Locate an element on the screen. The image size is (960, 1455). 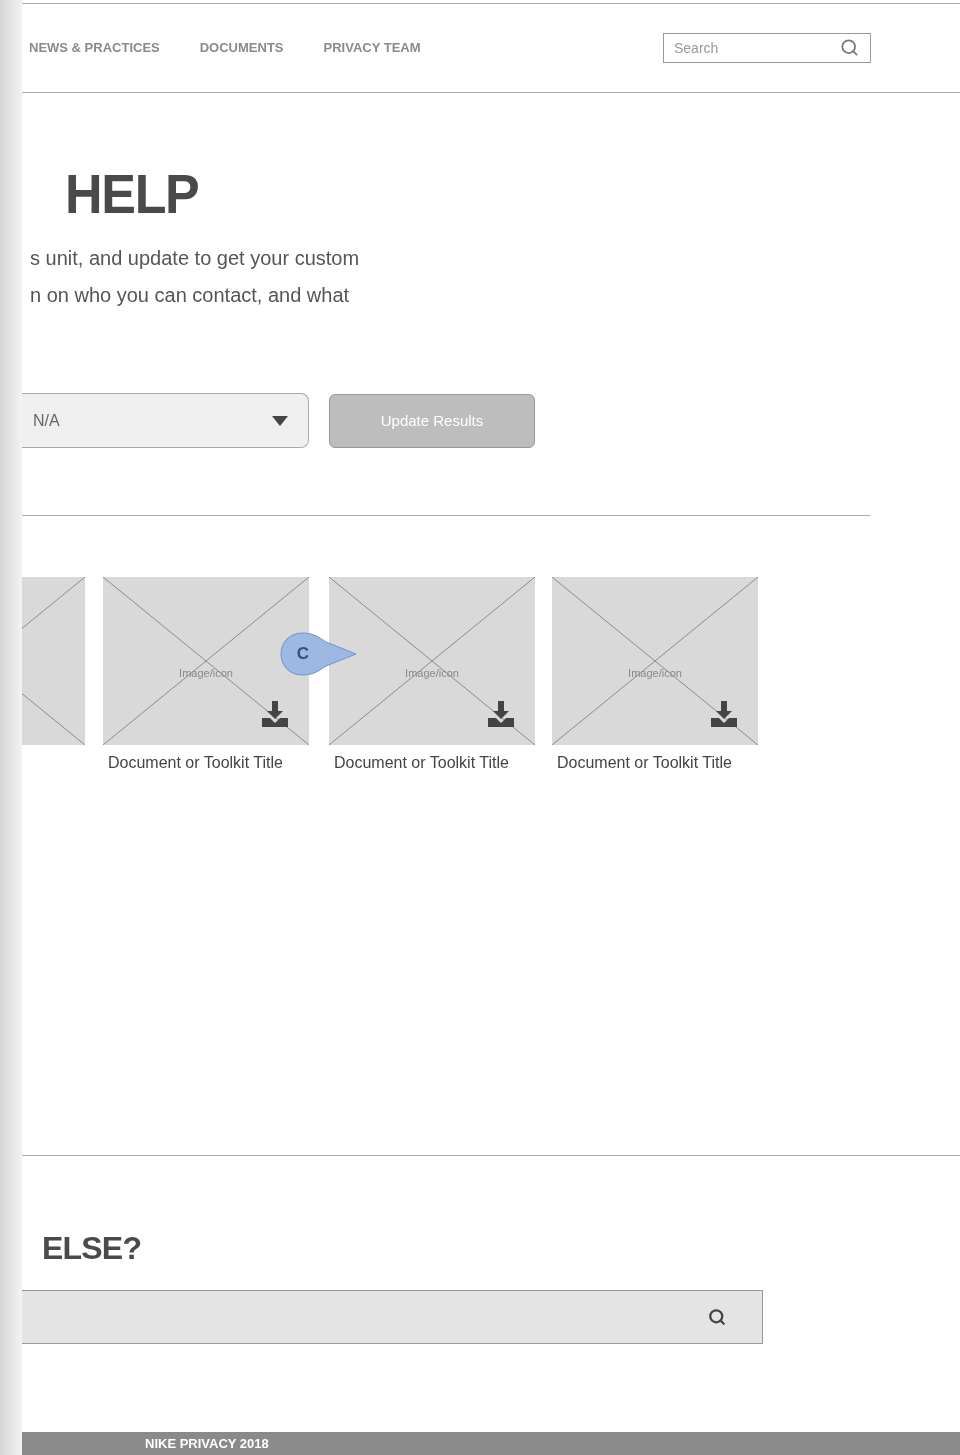
dropdown: N/A is located at coordinates (165, 421).